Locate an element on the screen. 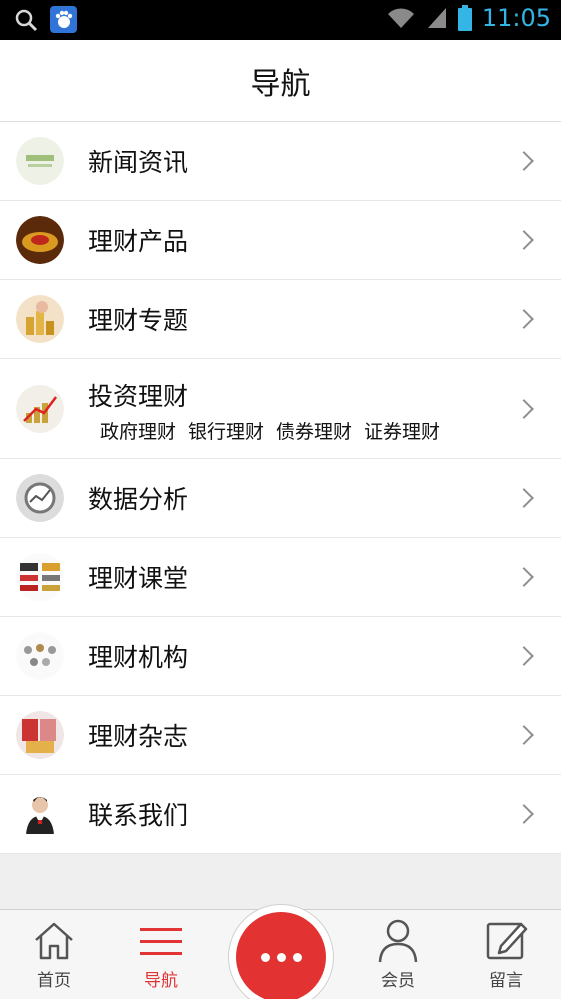 This screenshot has height=999, width=561. news-thumbnail is located at coordinates (40, 161).